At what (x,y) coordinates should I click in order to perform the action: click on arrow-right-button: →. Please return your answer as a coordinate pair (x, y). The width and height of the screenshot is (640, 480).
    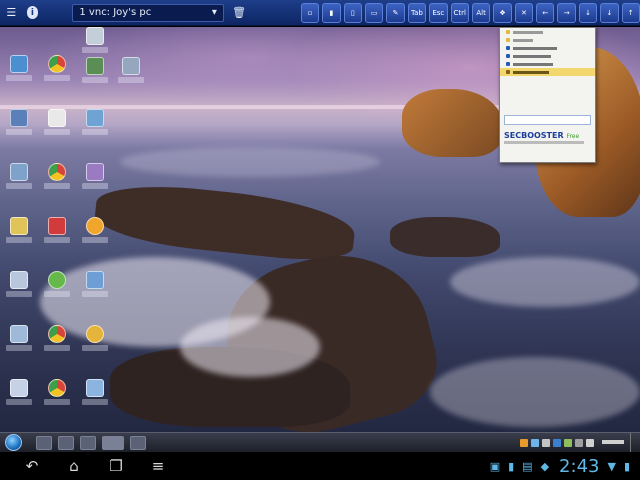
    Looking at the image, I should click on (566, 12).